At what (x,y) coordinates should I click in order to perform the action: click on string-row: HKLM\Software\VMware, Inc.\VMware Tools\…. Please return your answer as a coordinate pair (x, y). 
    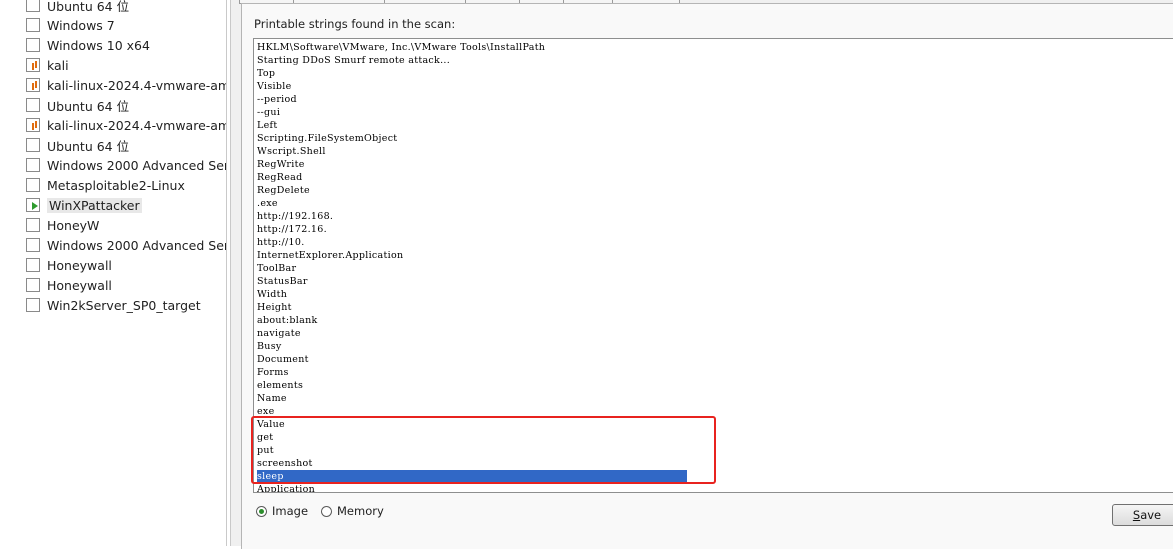
    Looking at the image, I should click on (401, 47).